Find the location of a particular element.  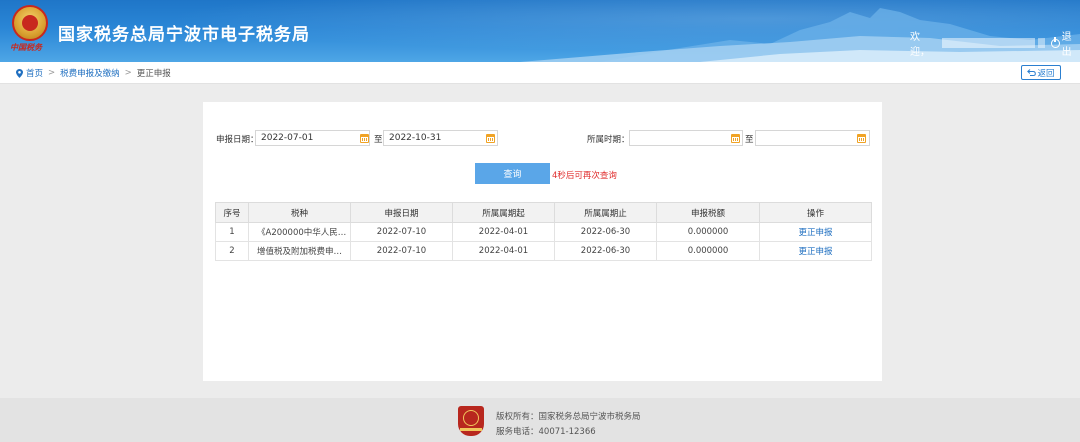

power-icon is located at coordinates (1055, 42).